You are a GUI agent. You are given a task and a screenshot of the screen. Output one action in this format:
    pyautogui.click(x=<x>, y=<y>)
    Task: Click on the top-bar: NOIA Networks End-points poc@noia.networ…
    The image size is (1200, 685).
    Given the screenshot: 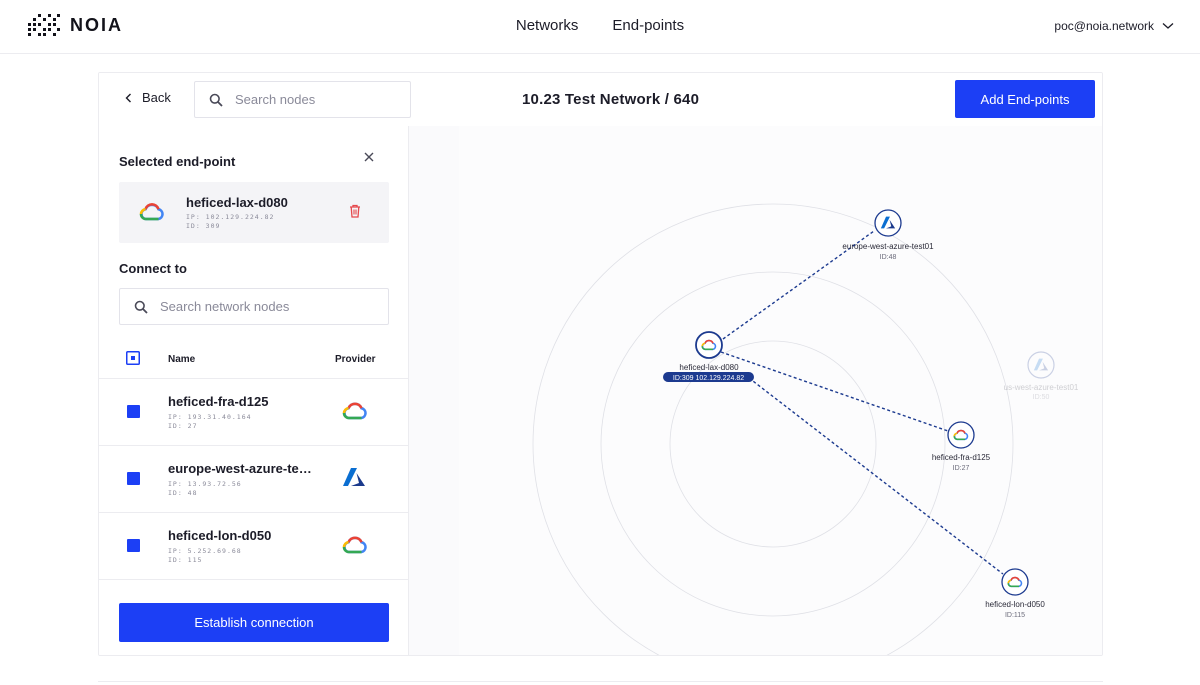 What is the action you would take?
    pyautogui.click(x=600, y=27)
    